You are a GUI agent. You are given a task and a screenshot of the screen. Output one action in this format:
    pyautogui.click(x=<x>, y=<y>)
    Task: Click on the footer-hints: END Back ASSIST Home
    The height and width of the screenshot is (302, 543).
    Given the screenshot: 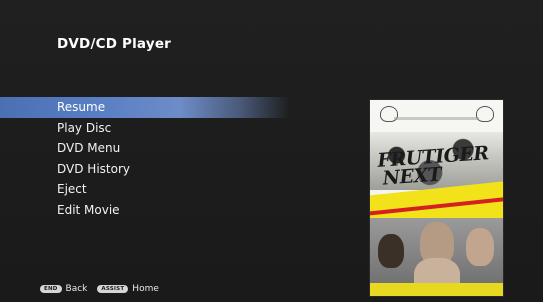 What is the action you would take?
    pyautogui.click(x=104, y=289)
    